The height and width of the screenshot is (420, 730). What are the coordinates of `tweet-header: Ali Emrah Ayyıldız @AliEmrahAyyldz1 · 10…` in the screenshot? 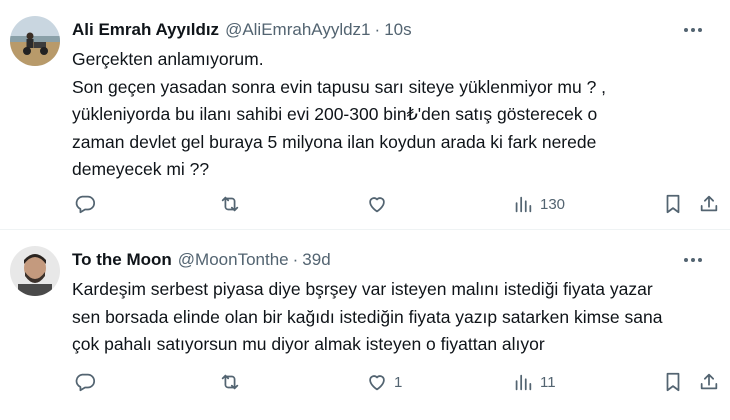 It's located at (391, 30).